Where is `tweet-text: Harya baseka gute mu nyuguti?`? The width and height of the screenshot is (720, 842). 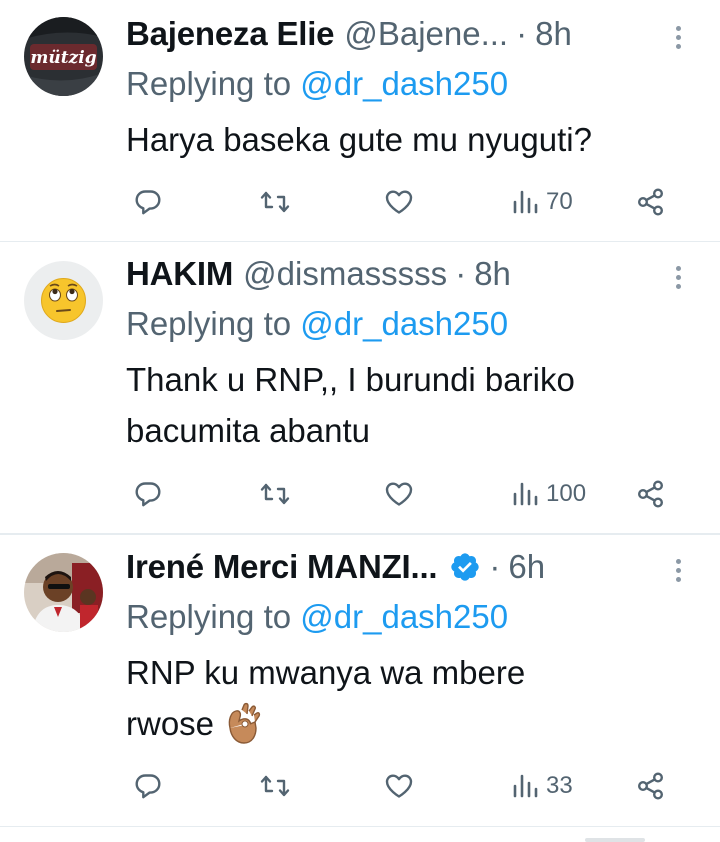
tweet-text: Harya baseka gute mu nyuguti? is located at coordinates (416, 139).